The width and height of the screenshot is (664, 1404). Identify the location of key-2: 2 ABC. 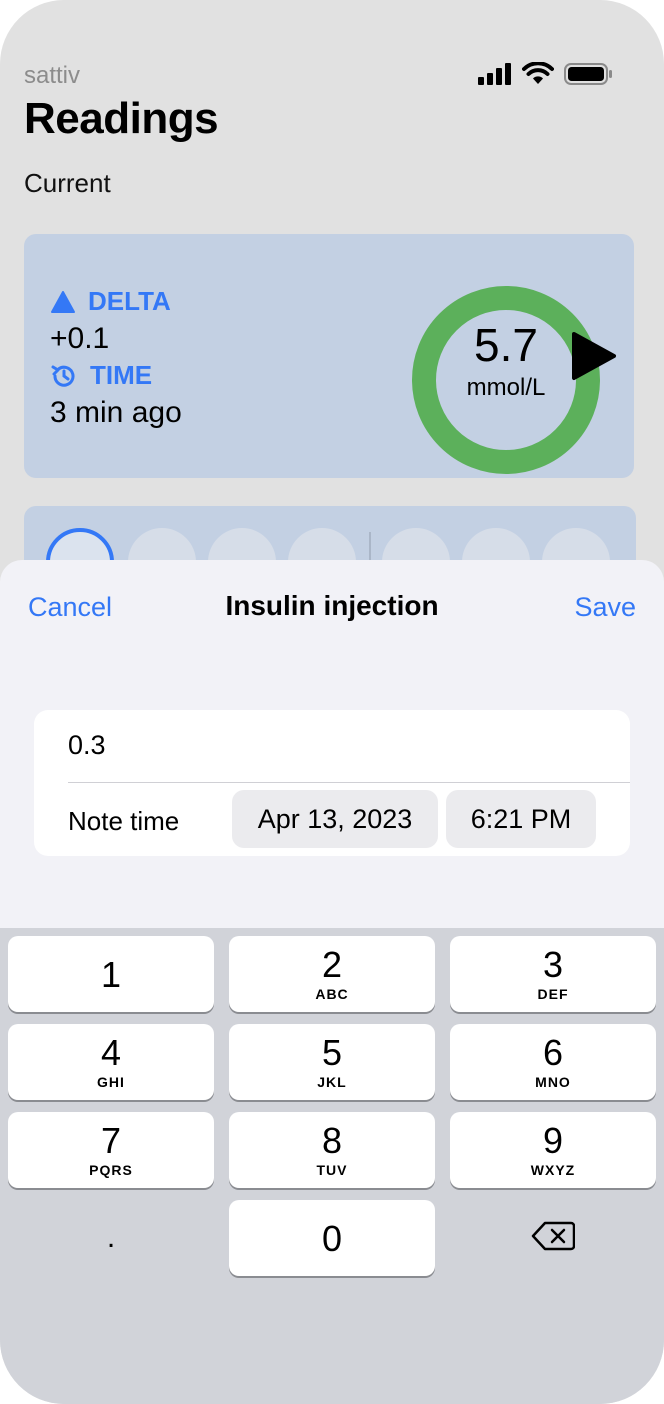
(332, 974).